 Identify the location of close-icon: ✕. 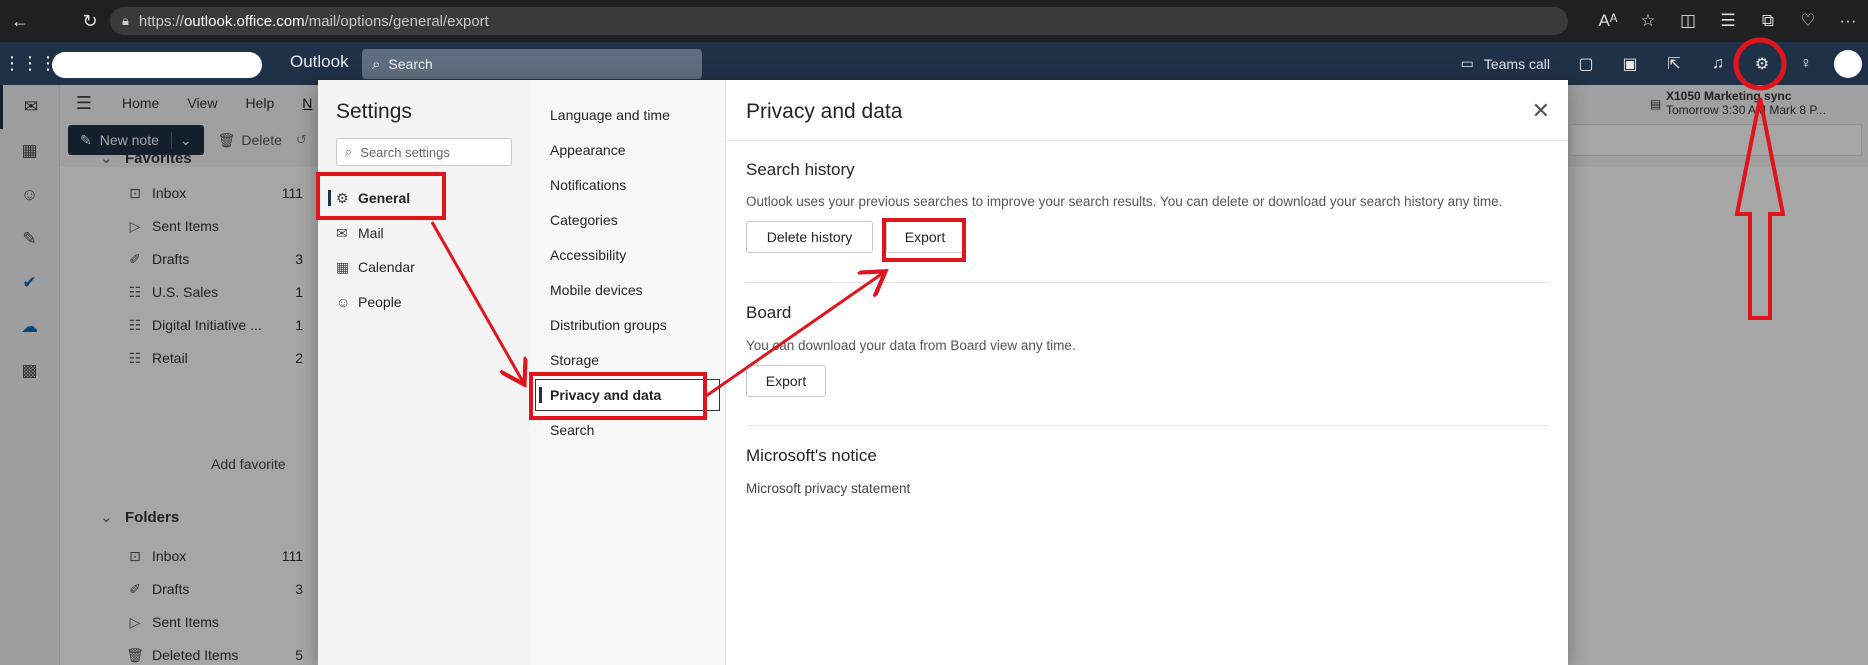
(1541, 111).